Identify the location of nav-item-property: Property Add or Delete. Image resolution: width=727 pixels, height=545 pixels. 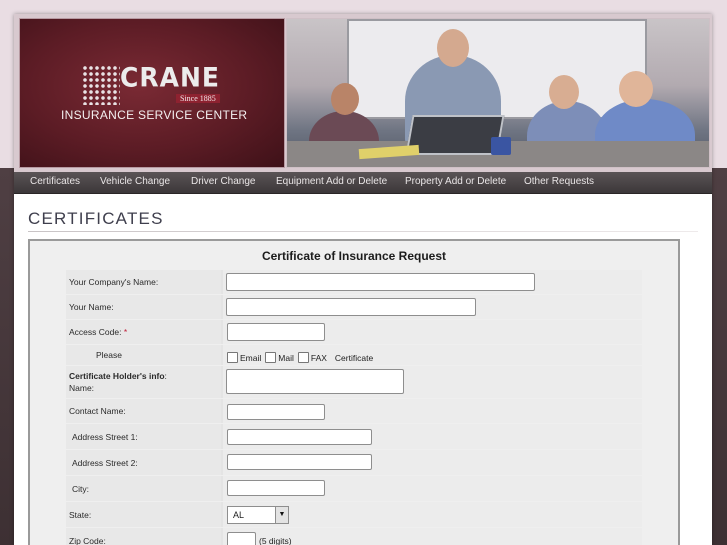
(455, 181).